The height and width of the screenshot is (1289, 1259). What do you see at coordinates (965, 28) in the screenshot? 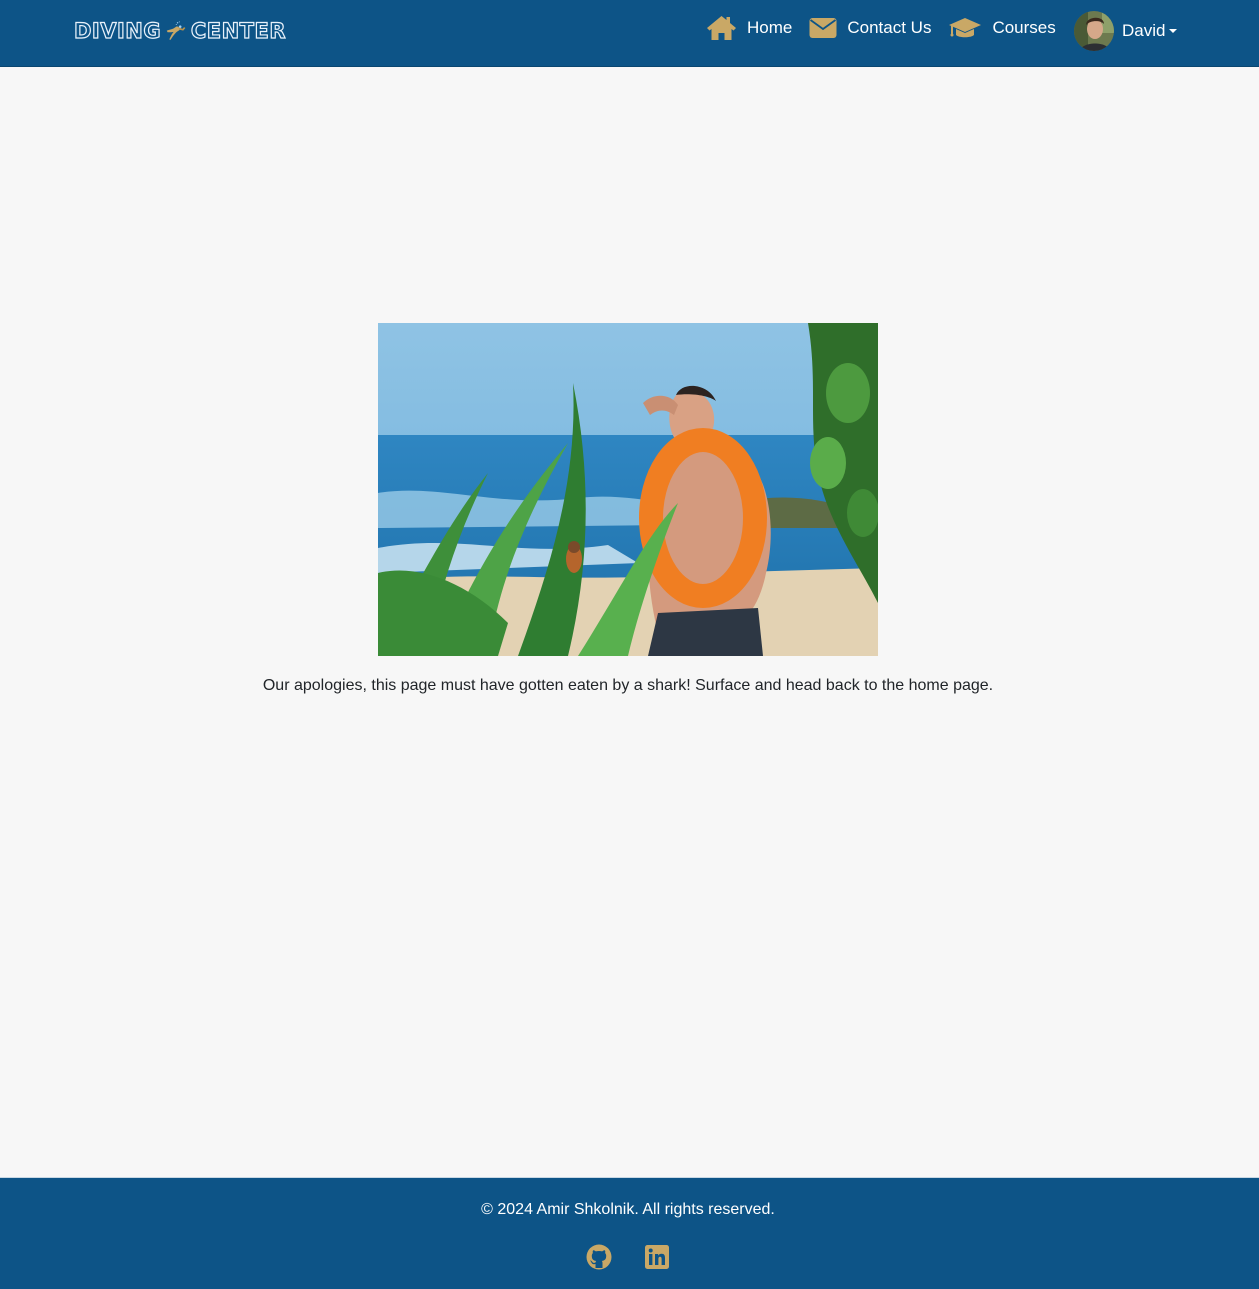
I see `graduation-cap-icon` at bounding box center [965, 28].